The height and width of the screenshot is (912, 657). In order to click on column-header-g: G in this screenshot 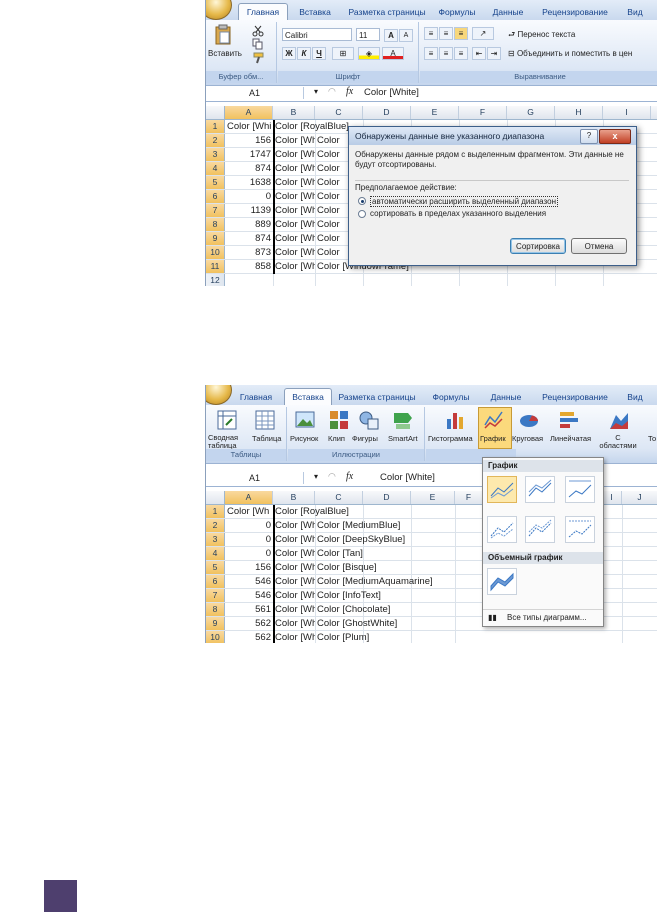, I will do `click(531, 112)`.